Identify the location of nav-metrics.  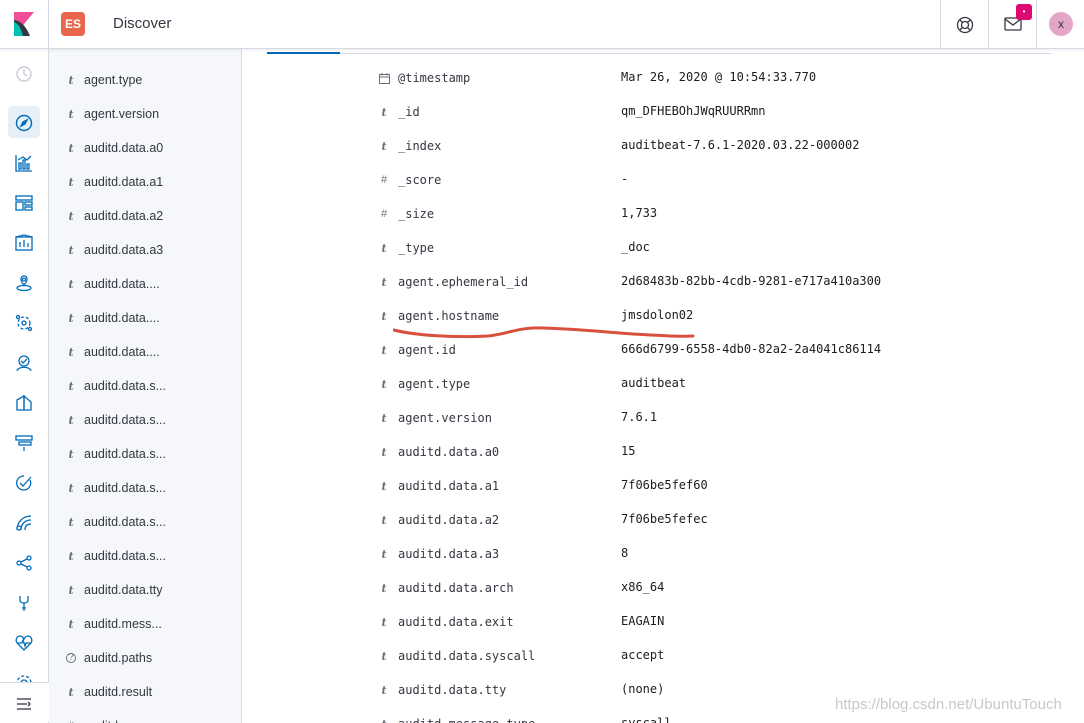
(24, 362).